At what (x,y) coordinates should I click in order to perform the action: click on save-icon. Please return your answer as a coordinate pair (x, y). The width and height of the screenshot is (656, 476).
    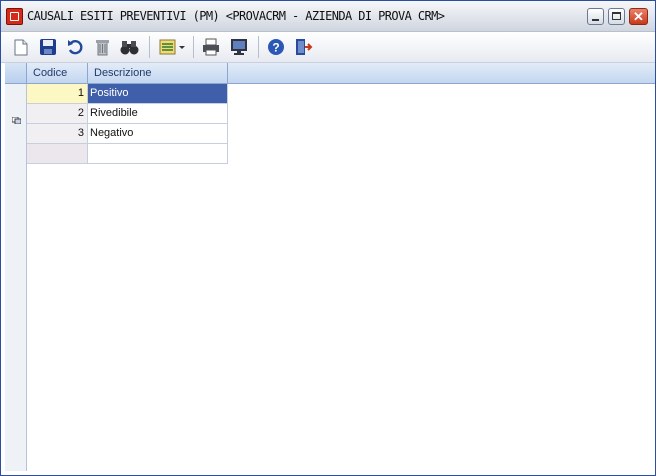
    Looking at the image, I should click on (48, 47).